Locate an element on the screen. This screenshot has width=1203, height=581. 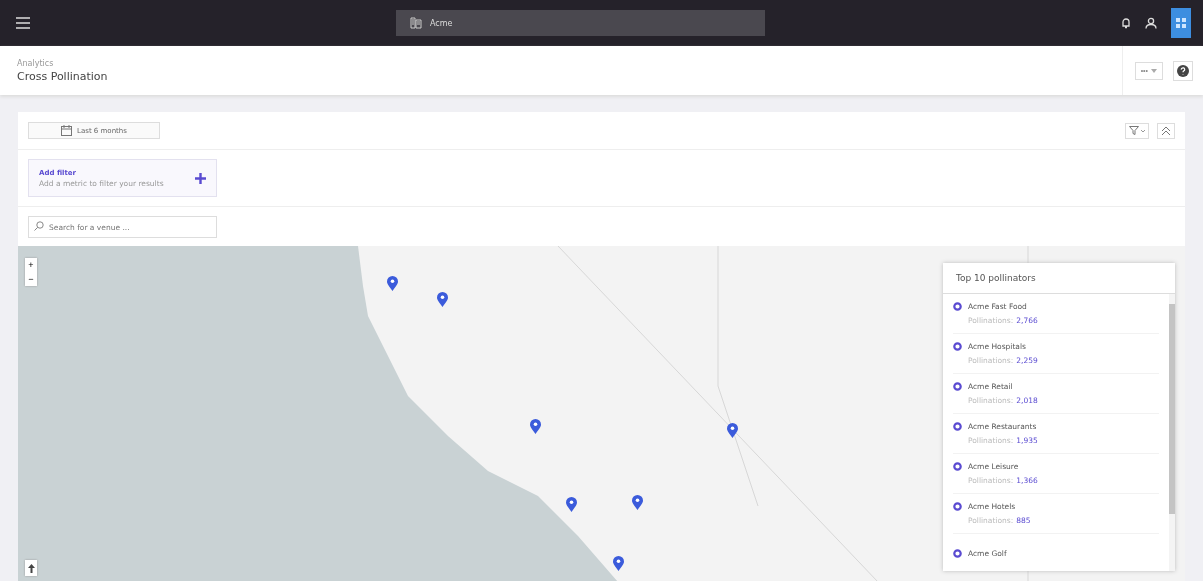
locate-button is located at coordinates (31, 568).